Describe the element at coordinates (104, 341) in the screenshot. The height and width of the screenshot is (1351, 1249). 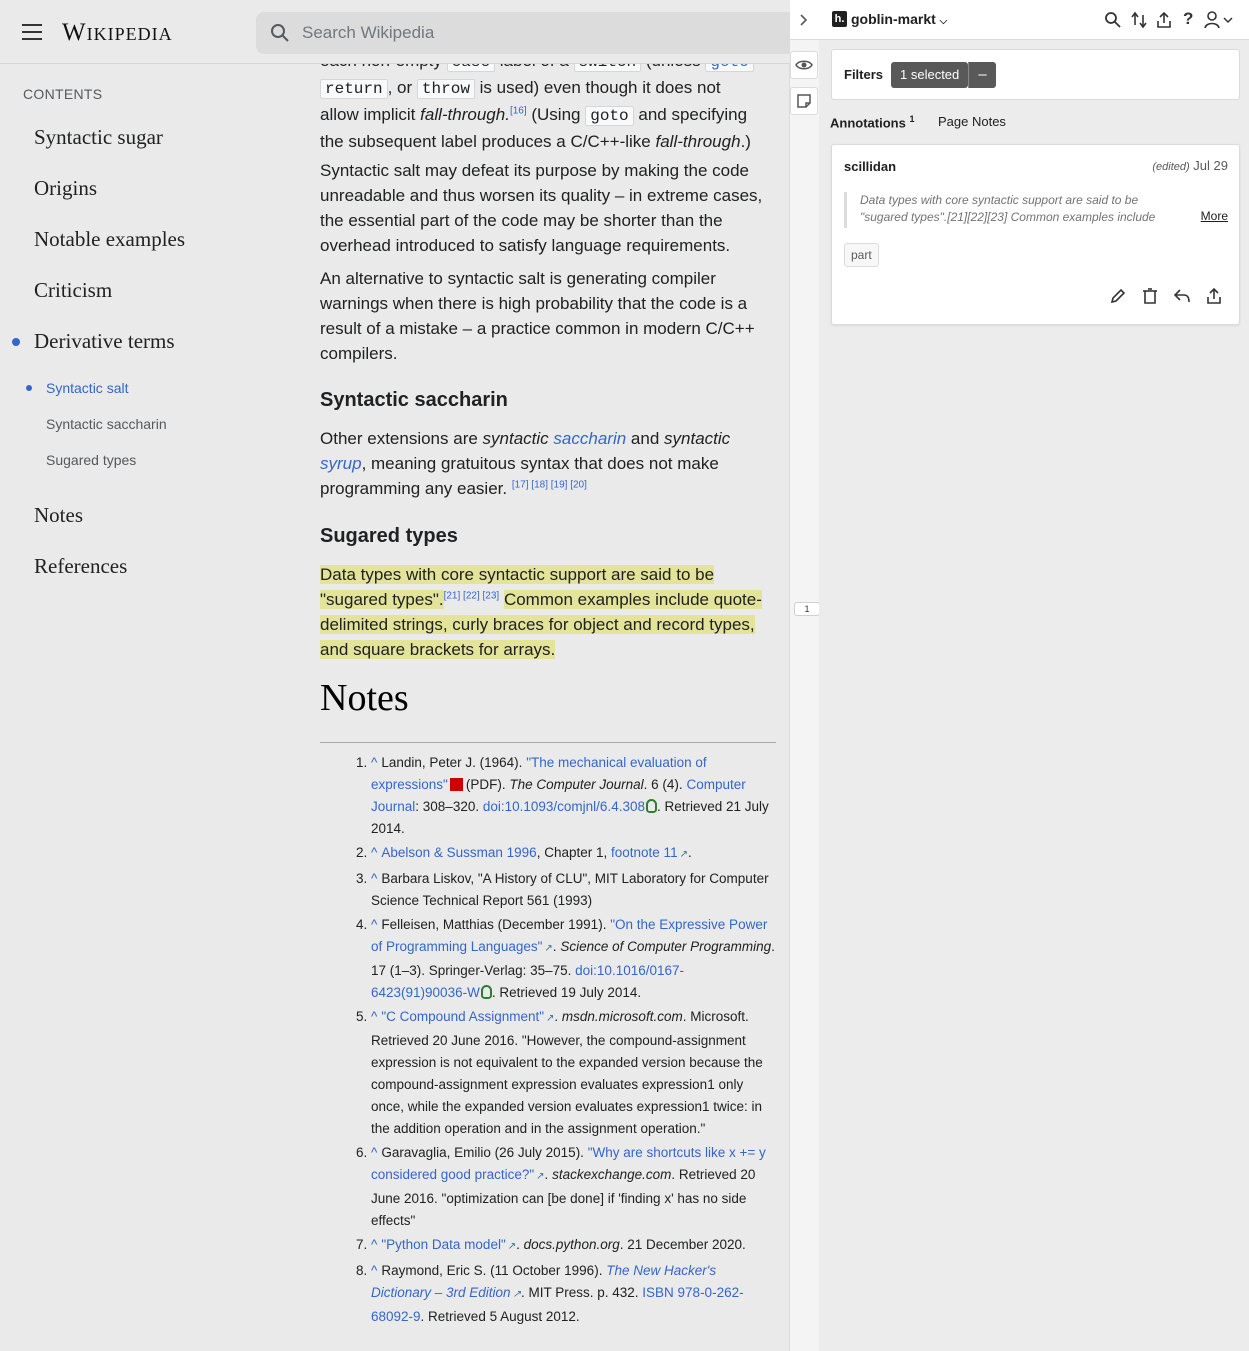
I see `toc-item-derivative-terms: Derivative terms` at that location.